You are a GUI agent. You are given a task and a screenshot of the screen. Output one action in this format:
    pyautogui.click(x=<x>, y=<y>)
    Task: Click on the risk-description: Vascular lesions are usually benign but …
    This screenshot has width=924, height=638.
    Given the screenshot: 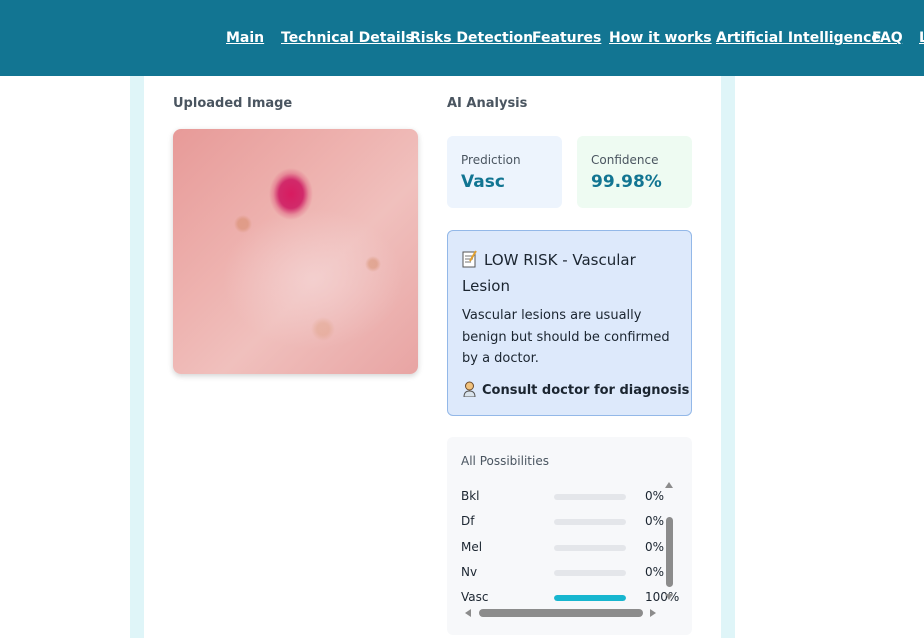 What is the action you would take?
    pyautogui.click(x=566, y=337)
    